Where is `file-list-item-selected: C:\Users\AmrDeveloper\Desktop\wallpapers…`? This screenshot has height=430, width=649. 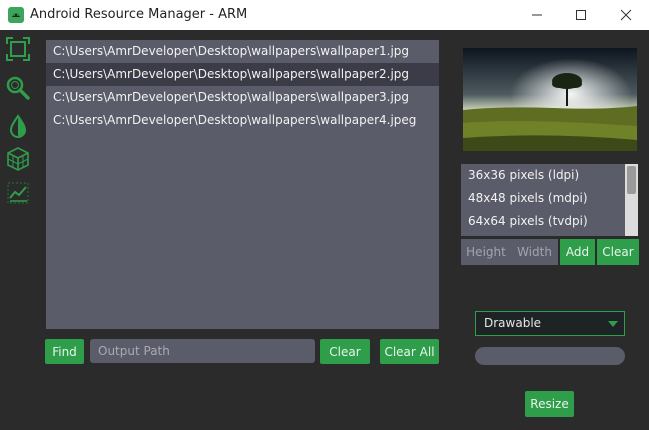
file-list-item-selected: C:\Users\AmrDeveloper\Desktop\wallpapers… is located at coordinates (242, 74).